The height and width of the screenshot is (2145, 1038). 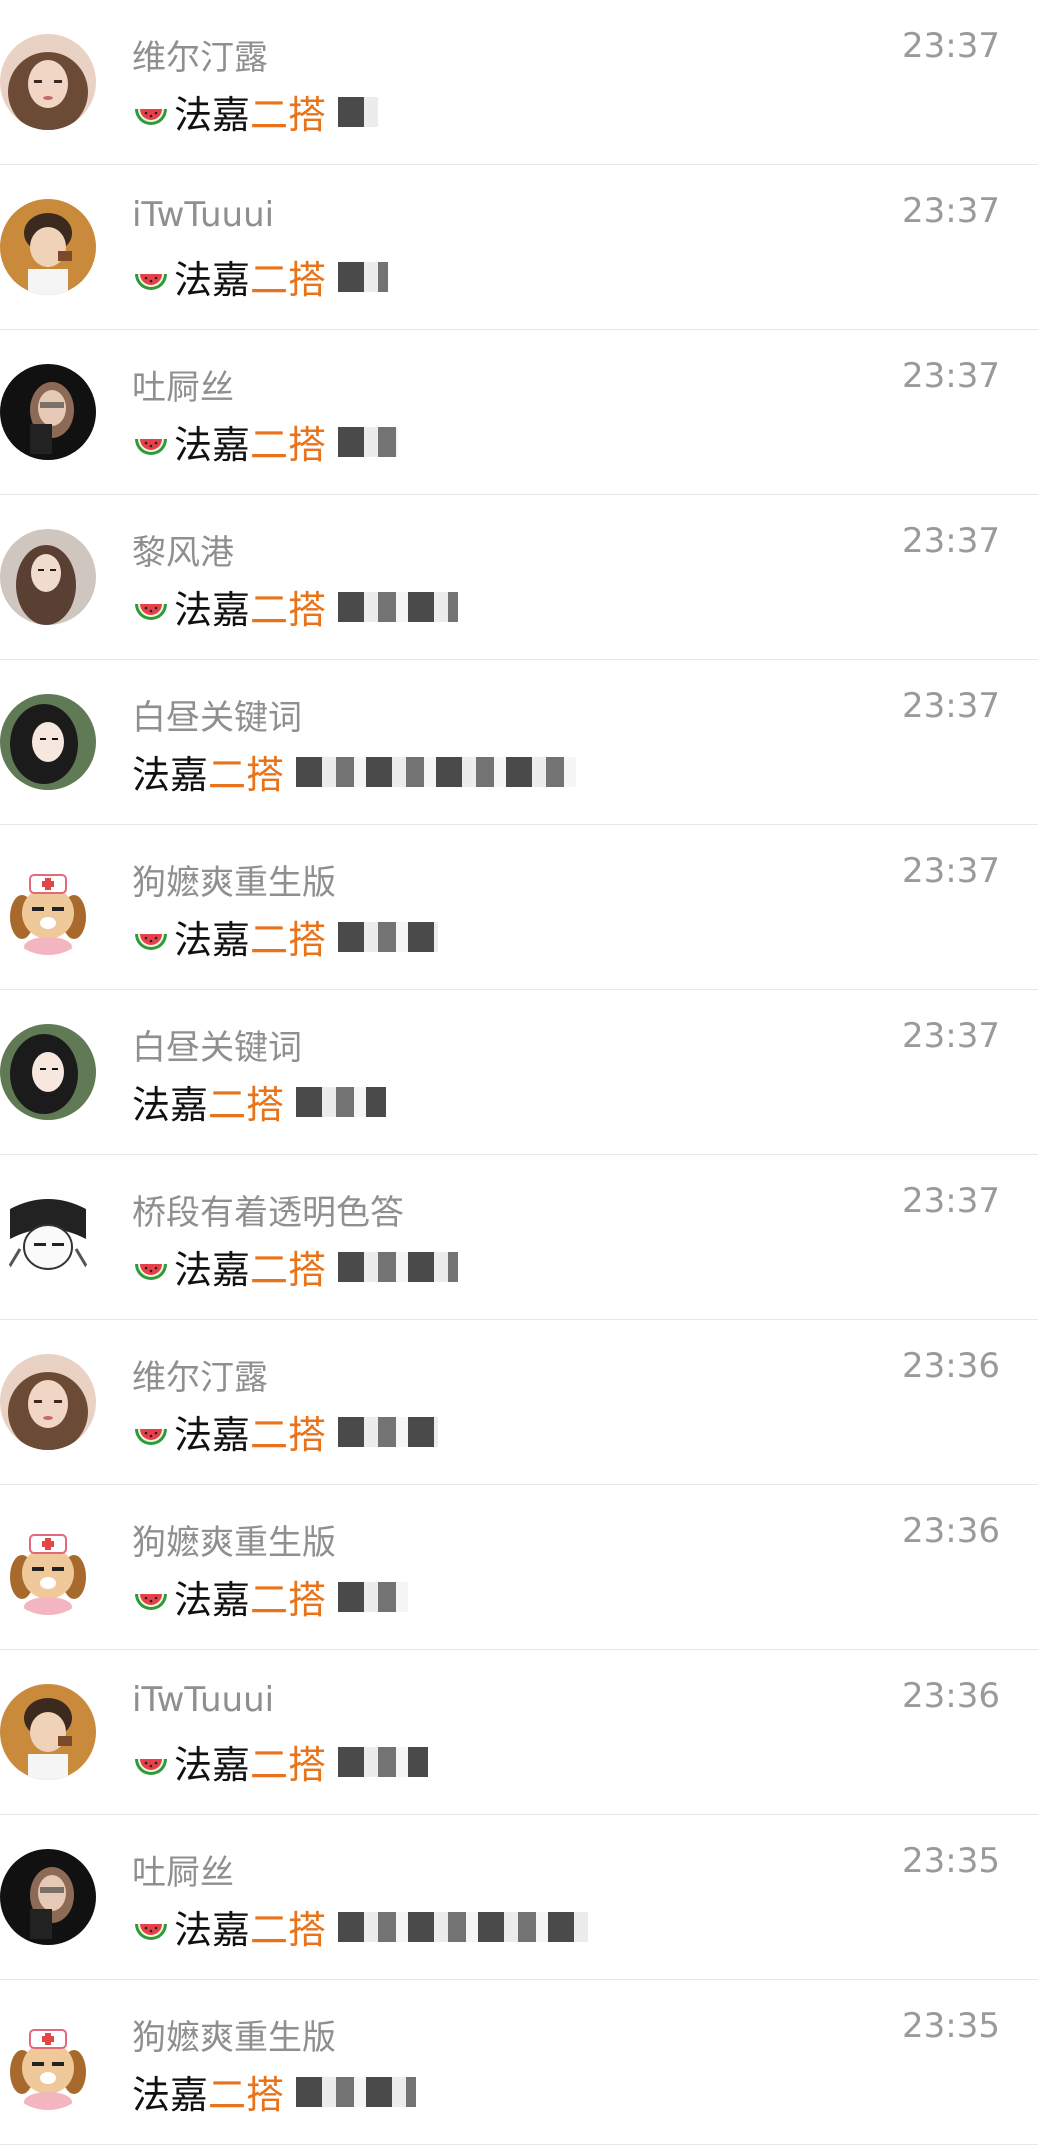 What do you see at coordinates (183, 553) in the screenshot?
I see `sender-name: 黎风港` at bounding box center [183, 553].